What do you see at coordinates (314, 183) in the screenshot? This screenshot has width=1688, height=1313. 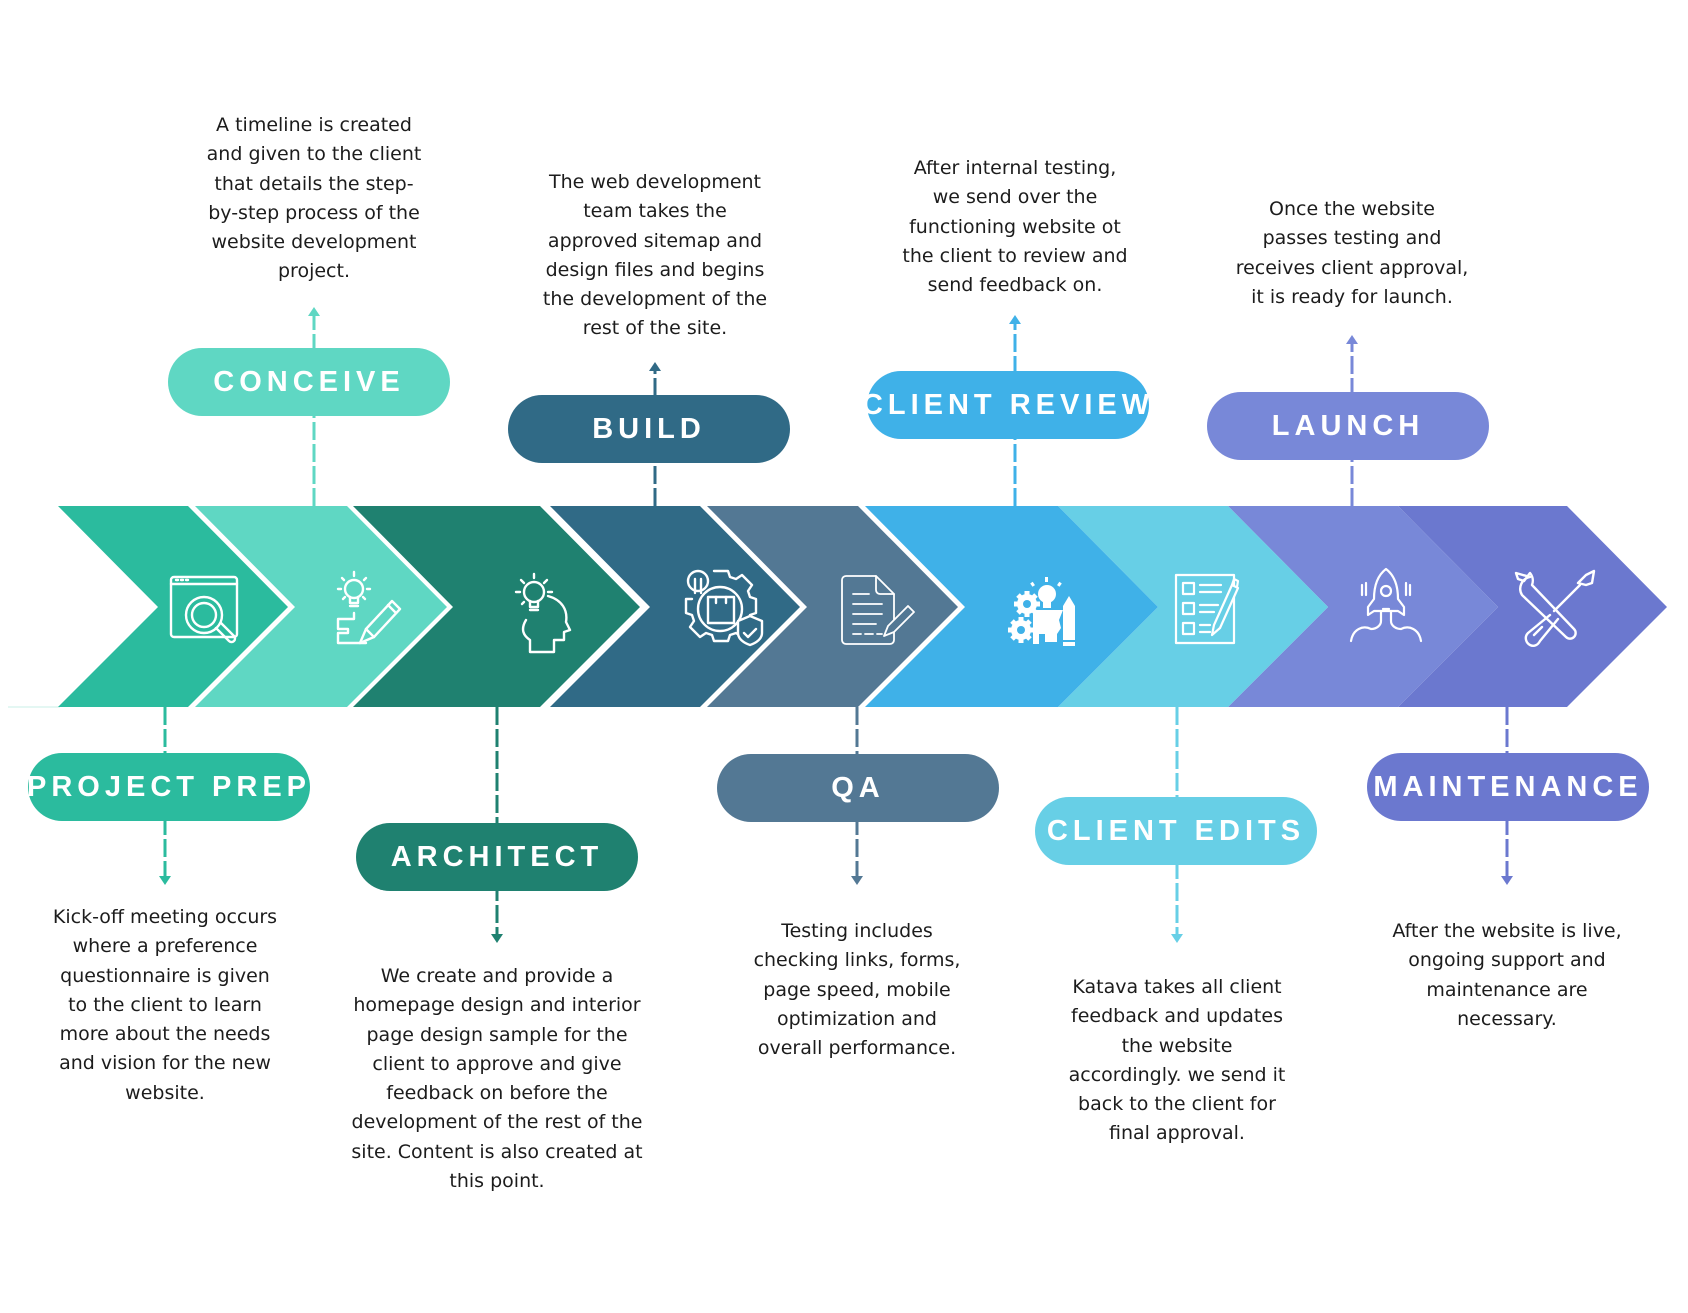 I see `description-line: that details the step-` at bounding box center [314, 183].